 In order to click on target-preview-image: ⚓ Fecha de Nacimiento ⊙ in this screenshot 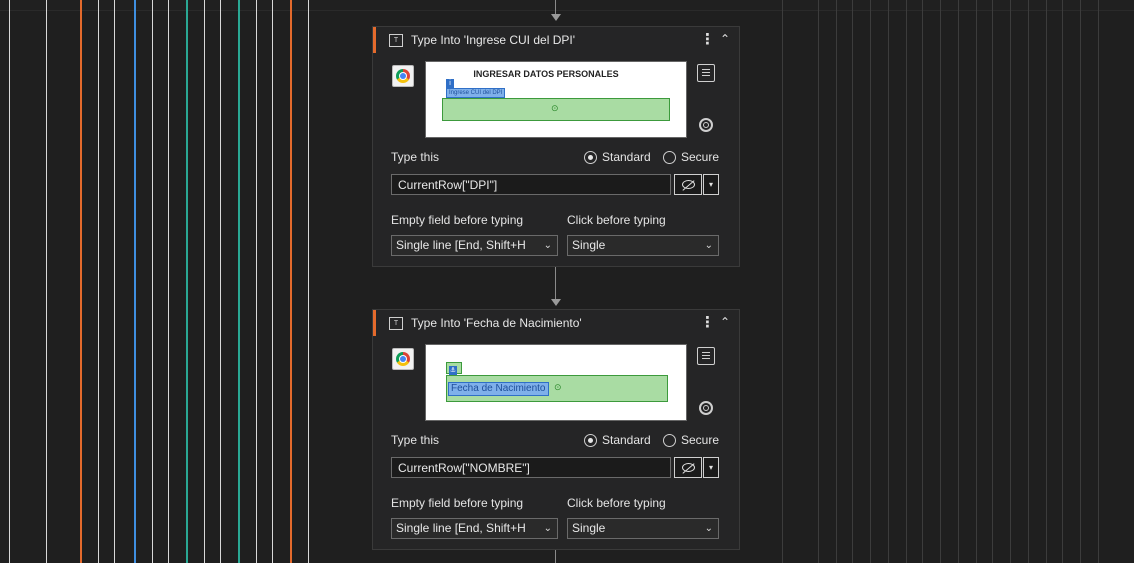, I will do `click(556, 382)`.